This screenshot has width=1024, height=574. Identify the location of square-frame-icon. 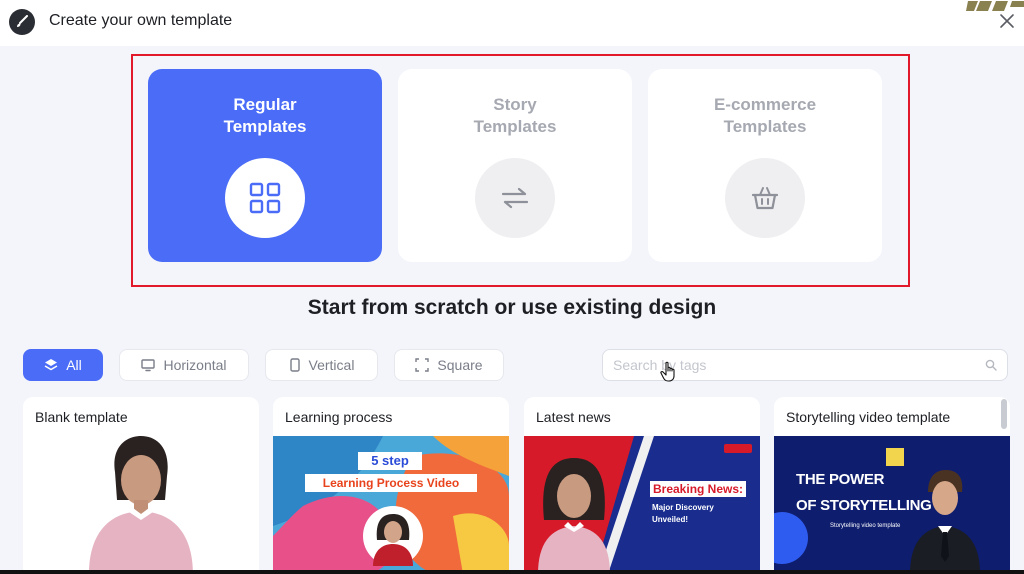
(422, 365).